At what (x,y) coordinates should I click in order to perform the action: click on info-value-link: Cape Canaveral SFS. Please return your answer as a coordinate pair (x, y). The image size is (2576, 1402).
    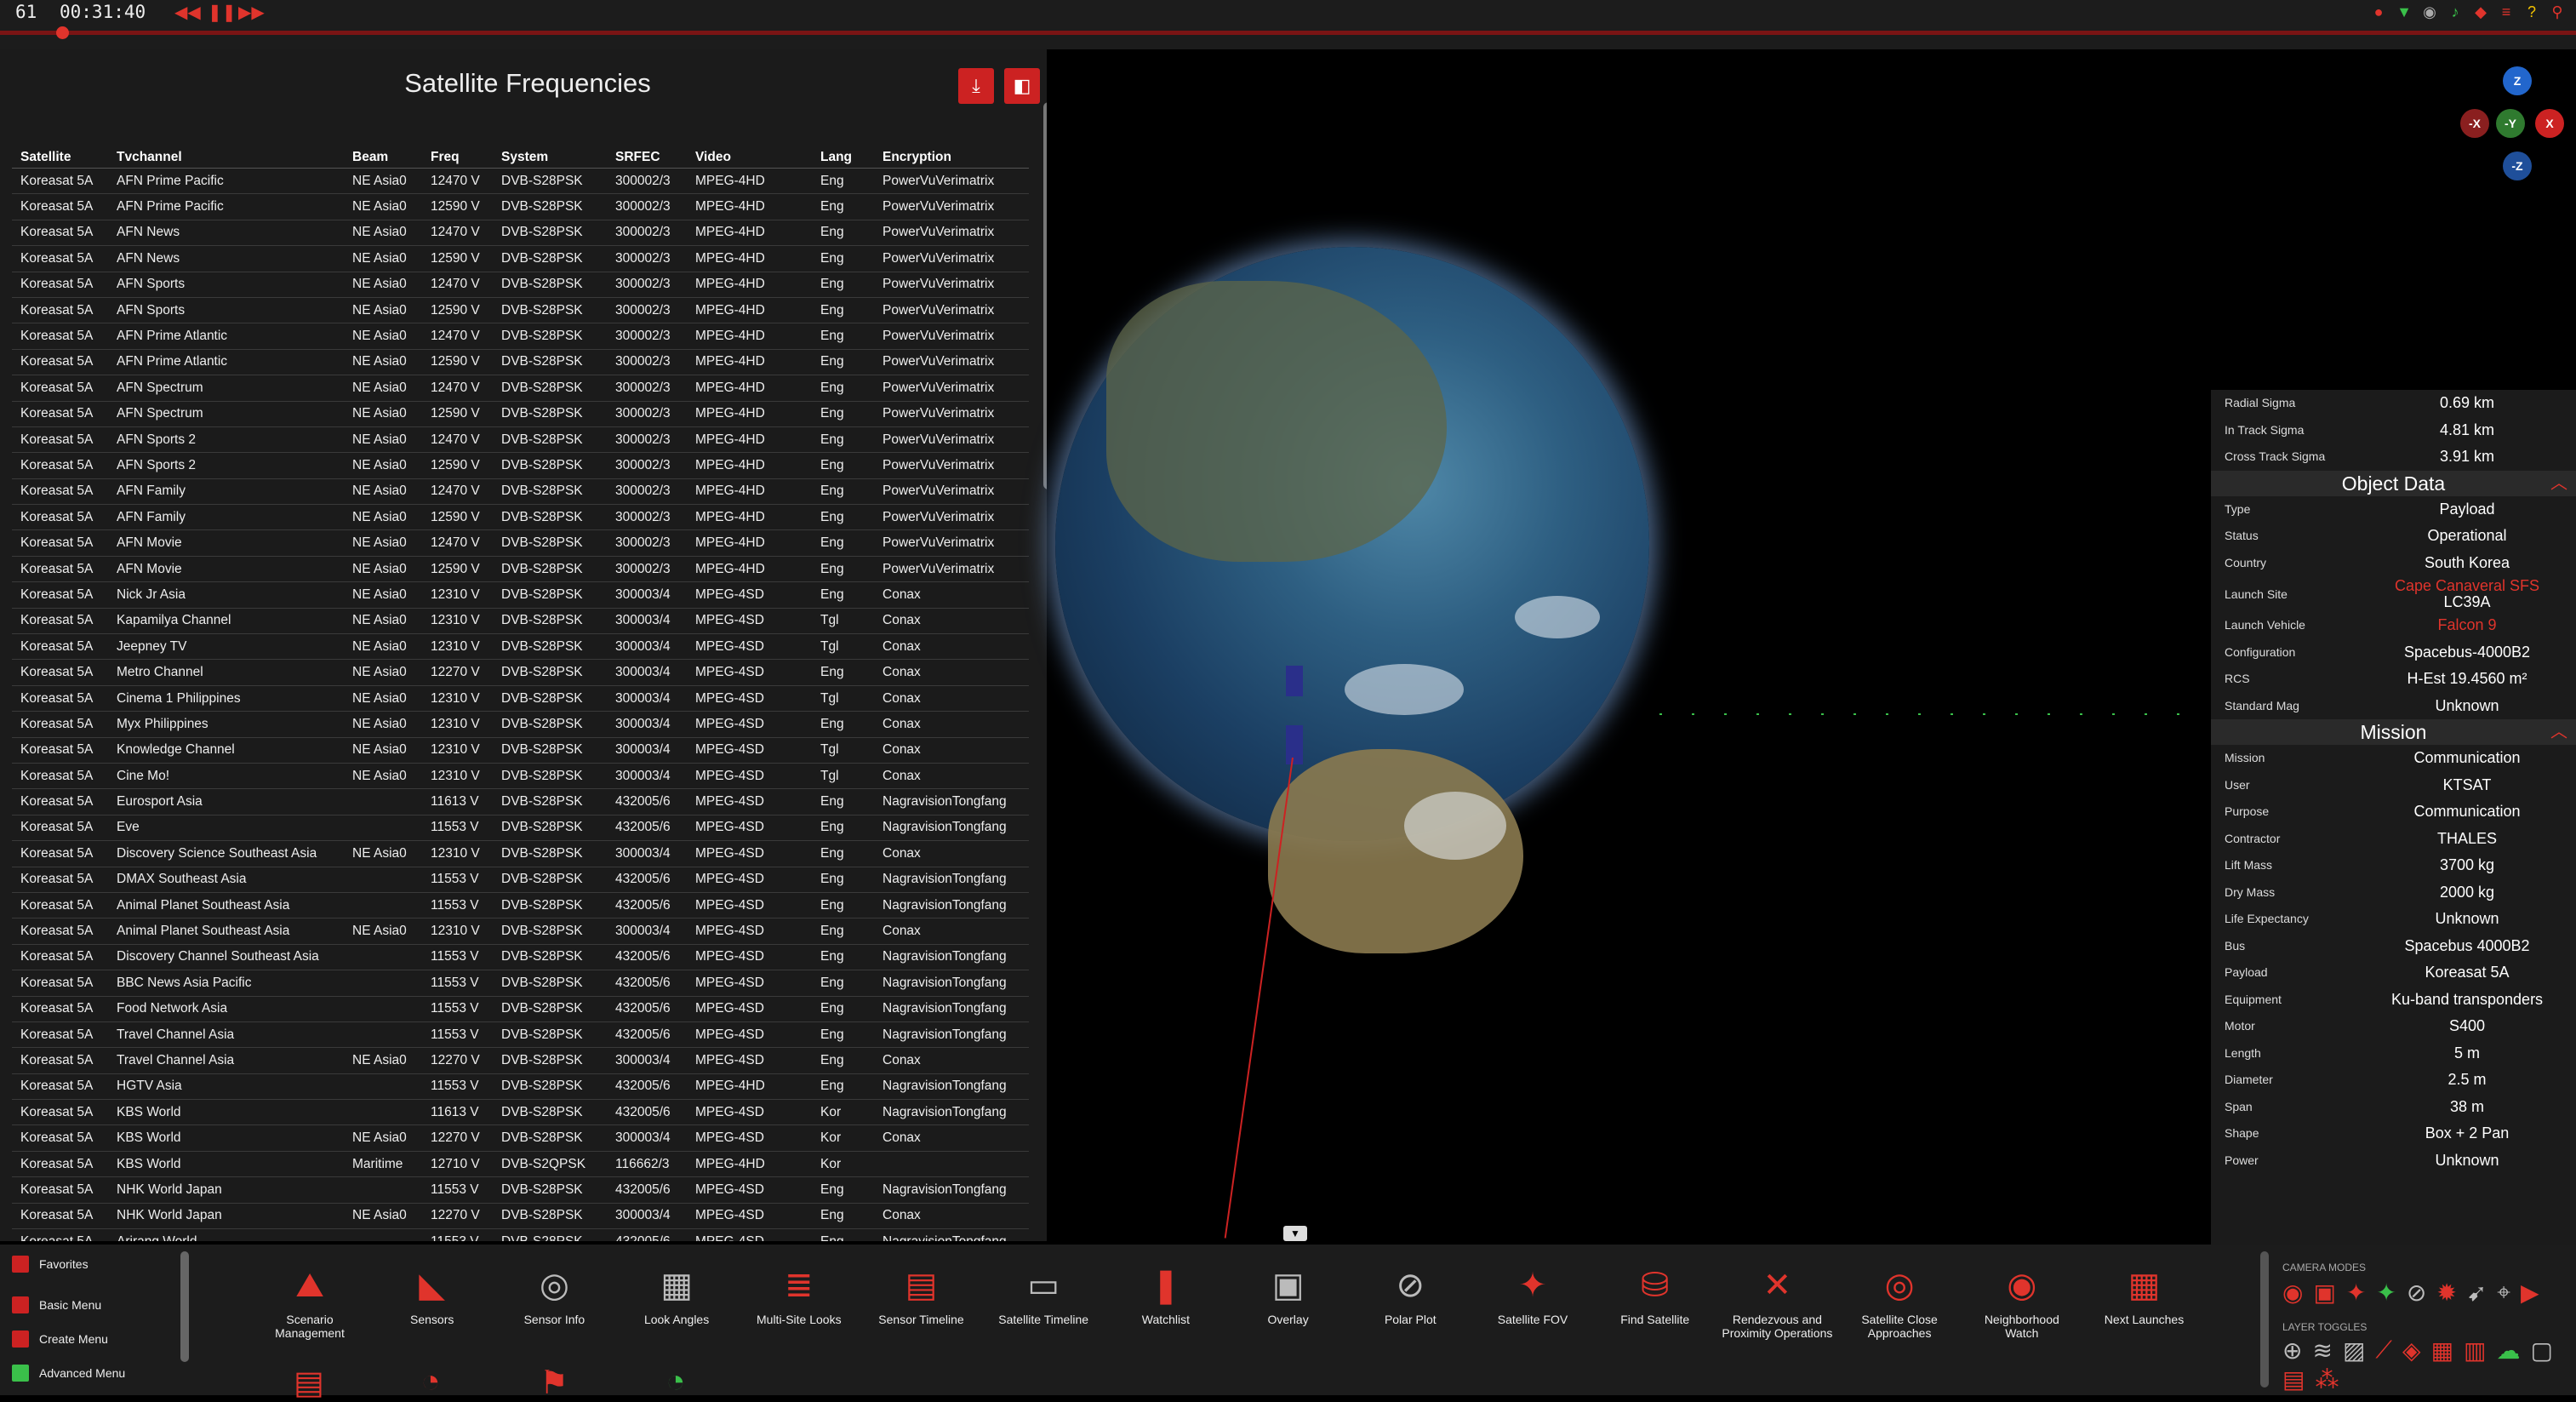
    Looking at the image, I should click on (2467, 586).